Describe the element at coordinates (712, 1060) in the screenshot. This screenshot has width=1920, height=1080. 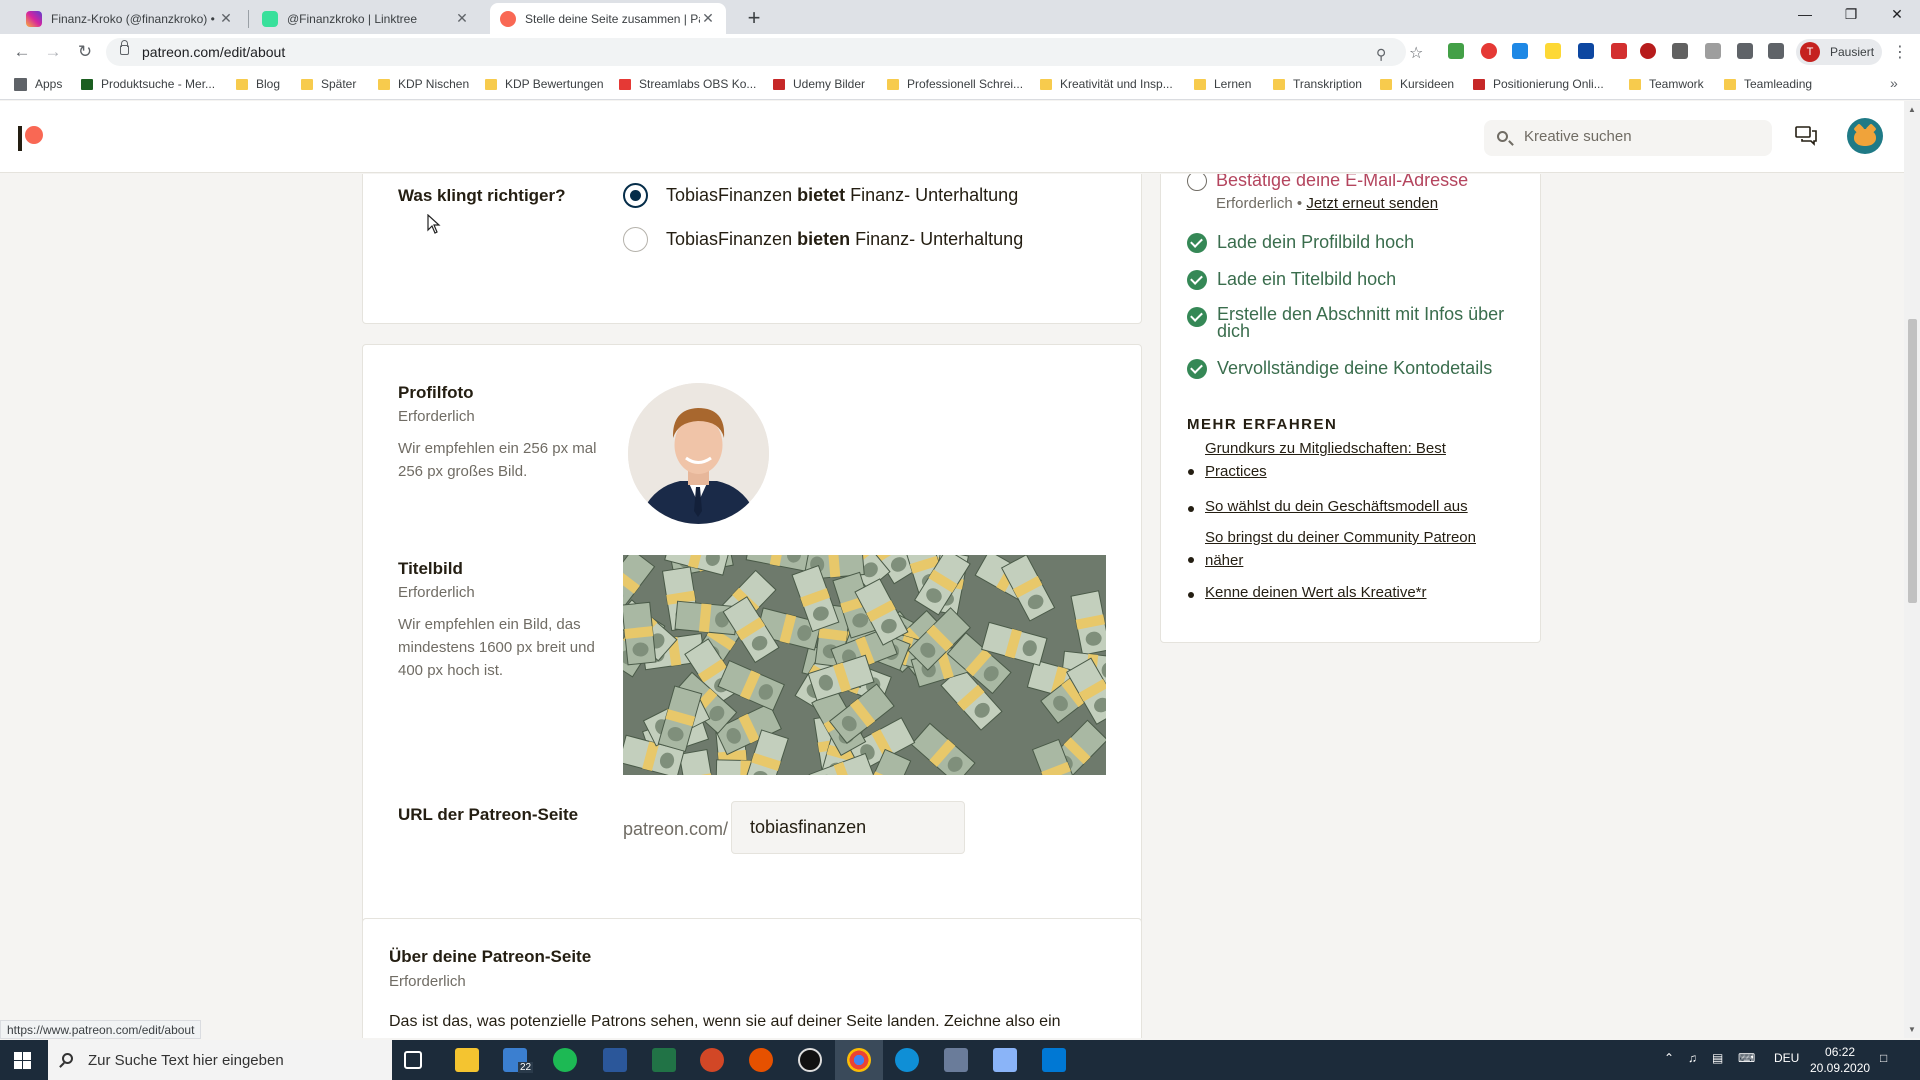
I see `powerpoint-icon` at that location.